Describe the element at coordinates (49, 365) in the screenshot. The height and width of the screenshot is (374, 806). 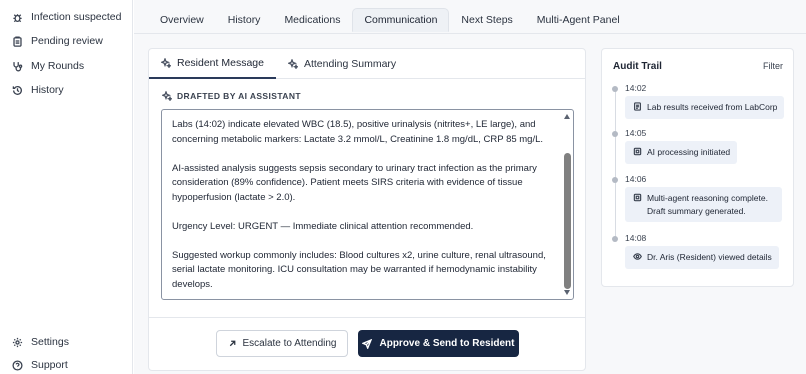
I see `sidebar-item-label: Support` at that location.